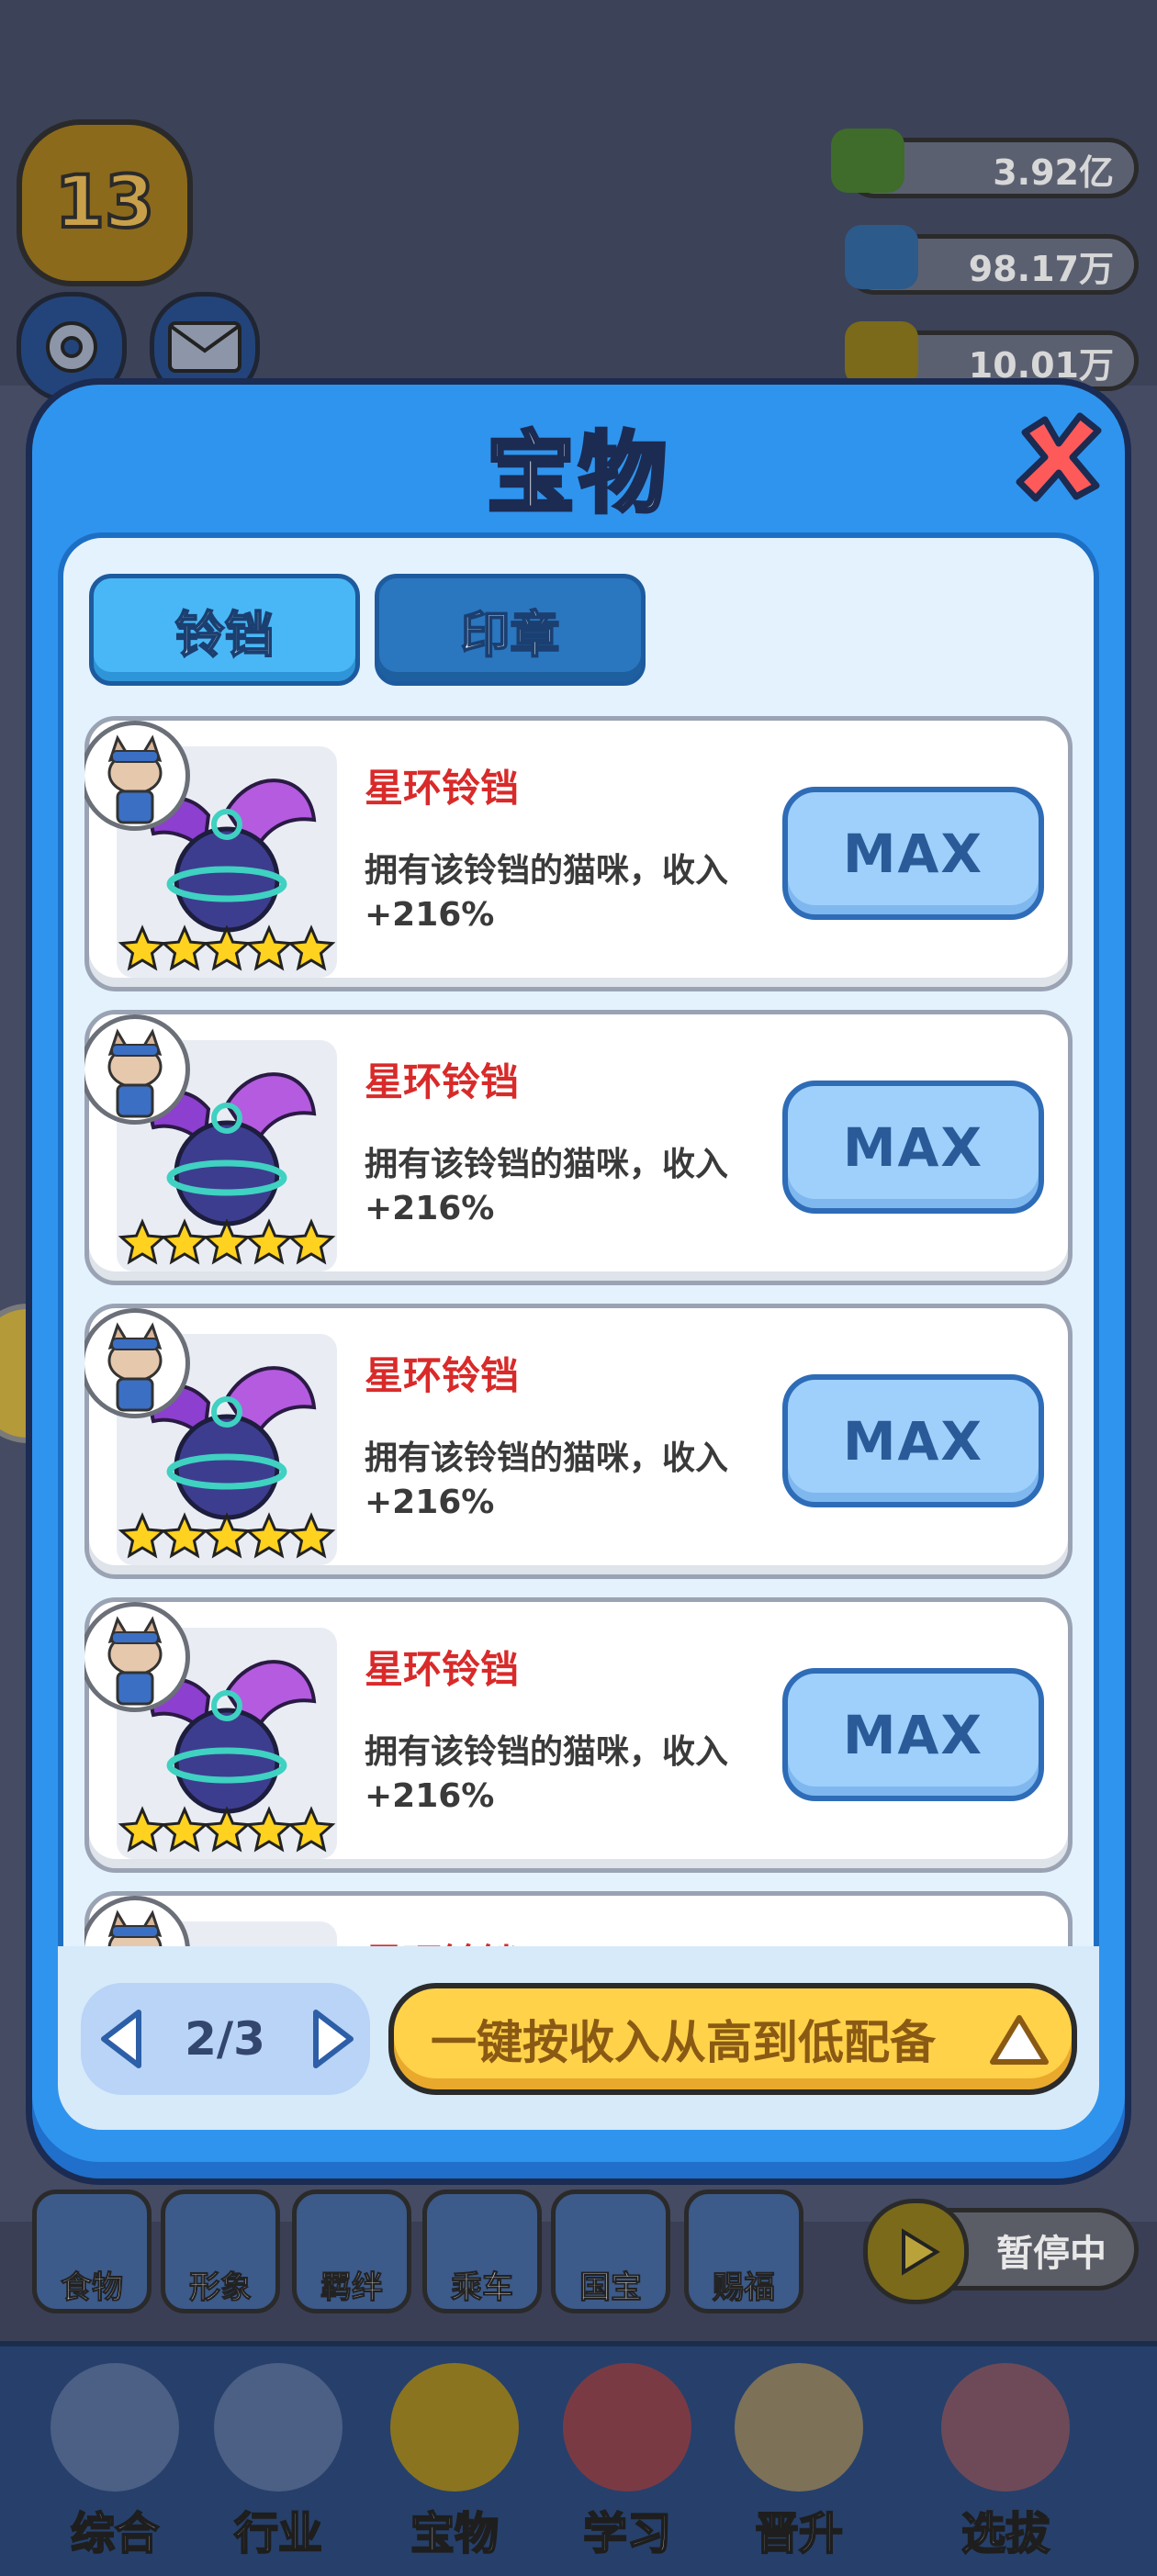  I want to click on sub-tab-food: 食物, so click(92, 2251).